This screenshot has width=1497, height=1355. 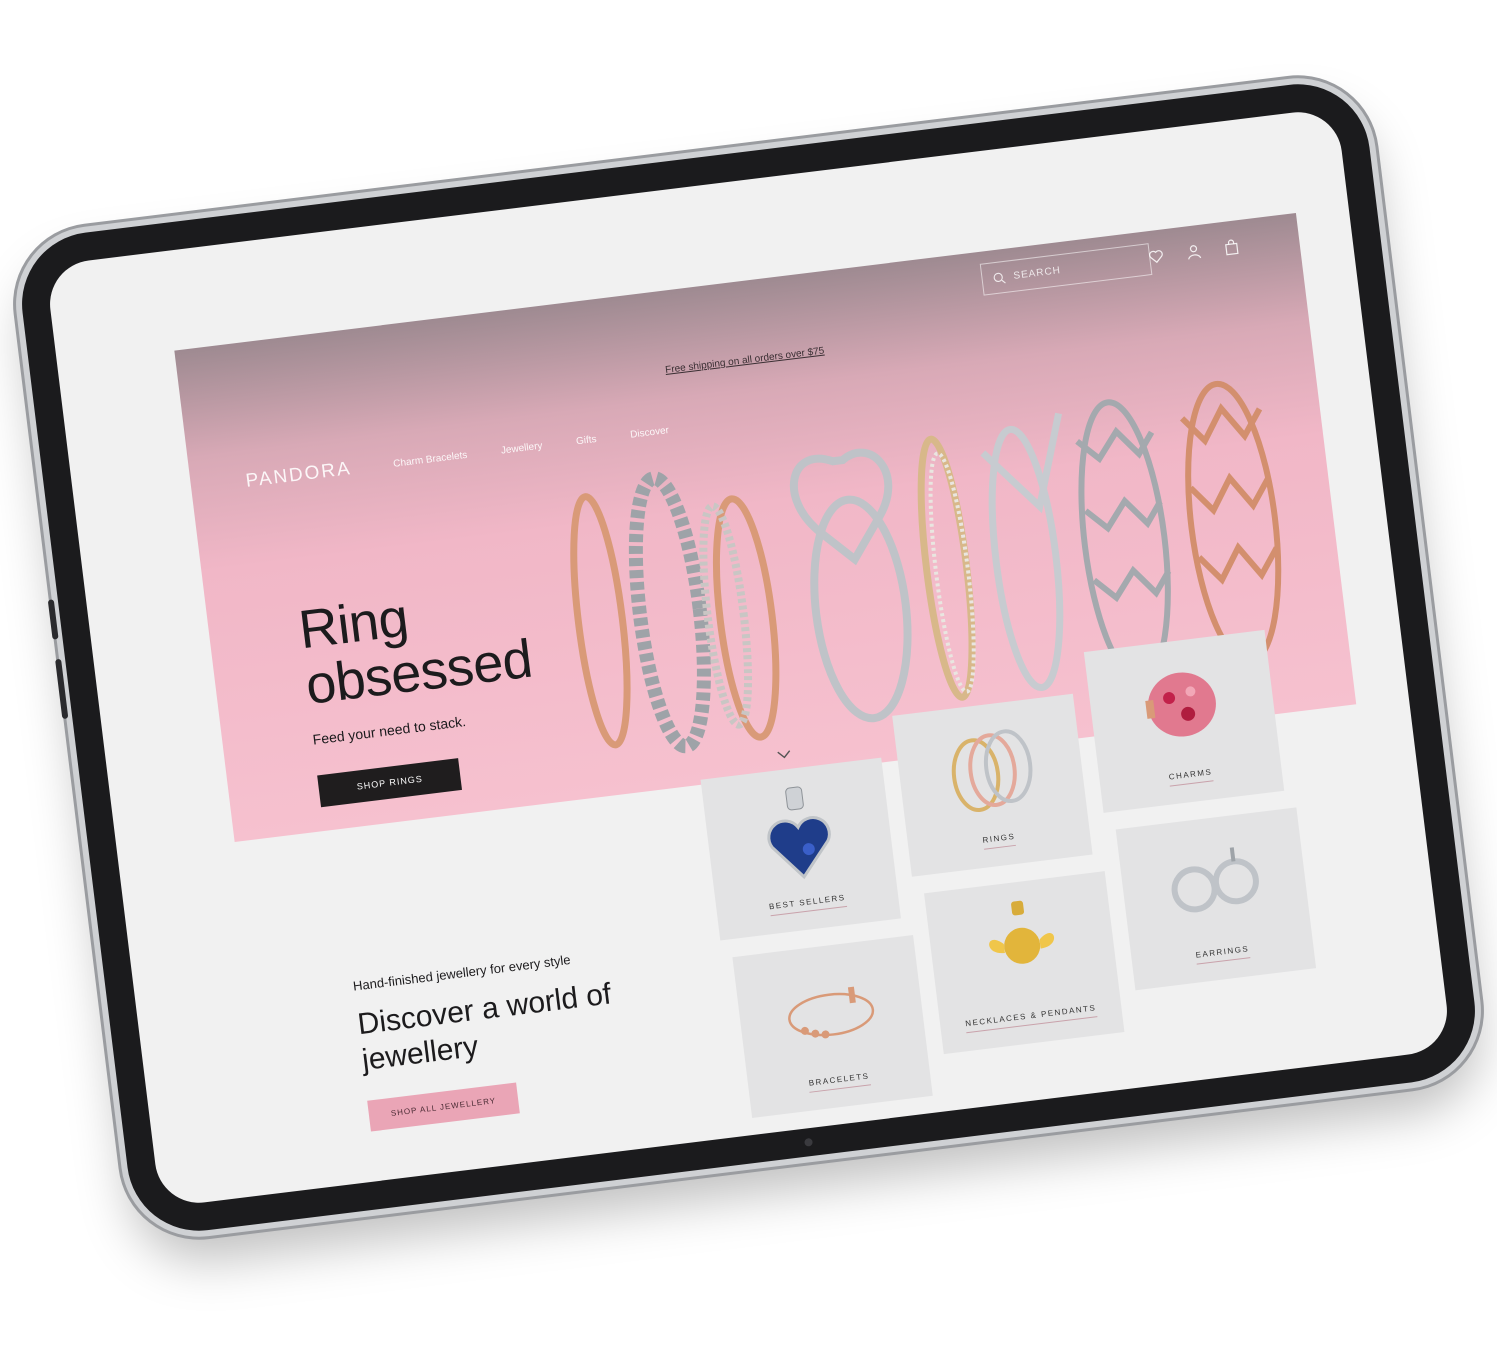 What do you see at coordinates (487, 1027) in the screenshot?
I see `discover-title: Discover a world of jewellery` at bounding box center [487, 1027].